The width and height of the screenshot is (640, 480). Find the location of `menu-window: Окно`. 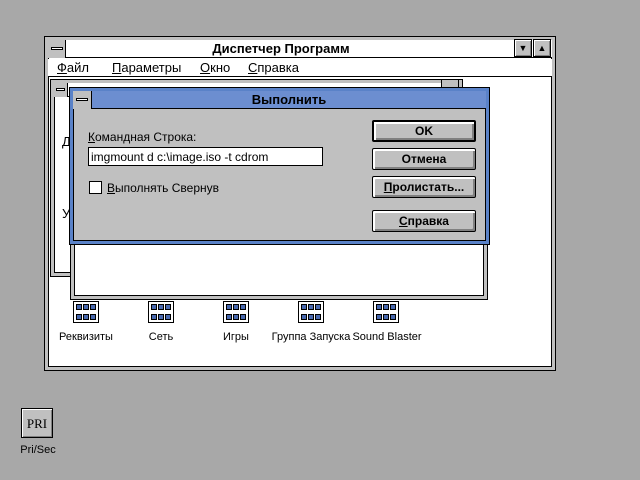

menu-window: Окно is located at coordinates (215, 68).